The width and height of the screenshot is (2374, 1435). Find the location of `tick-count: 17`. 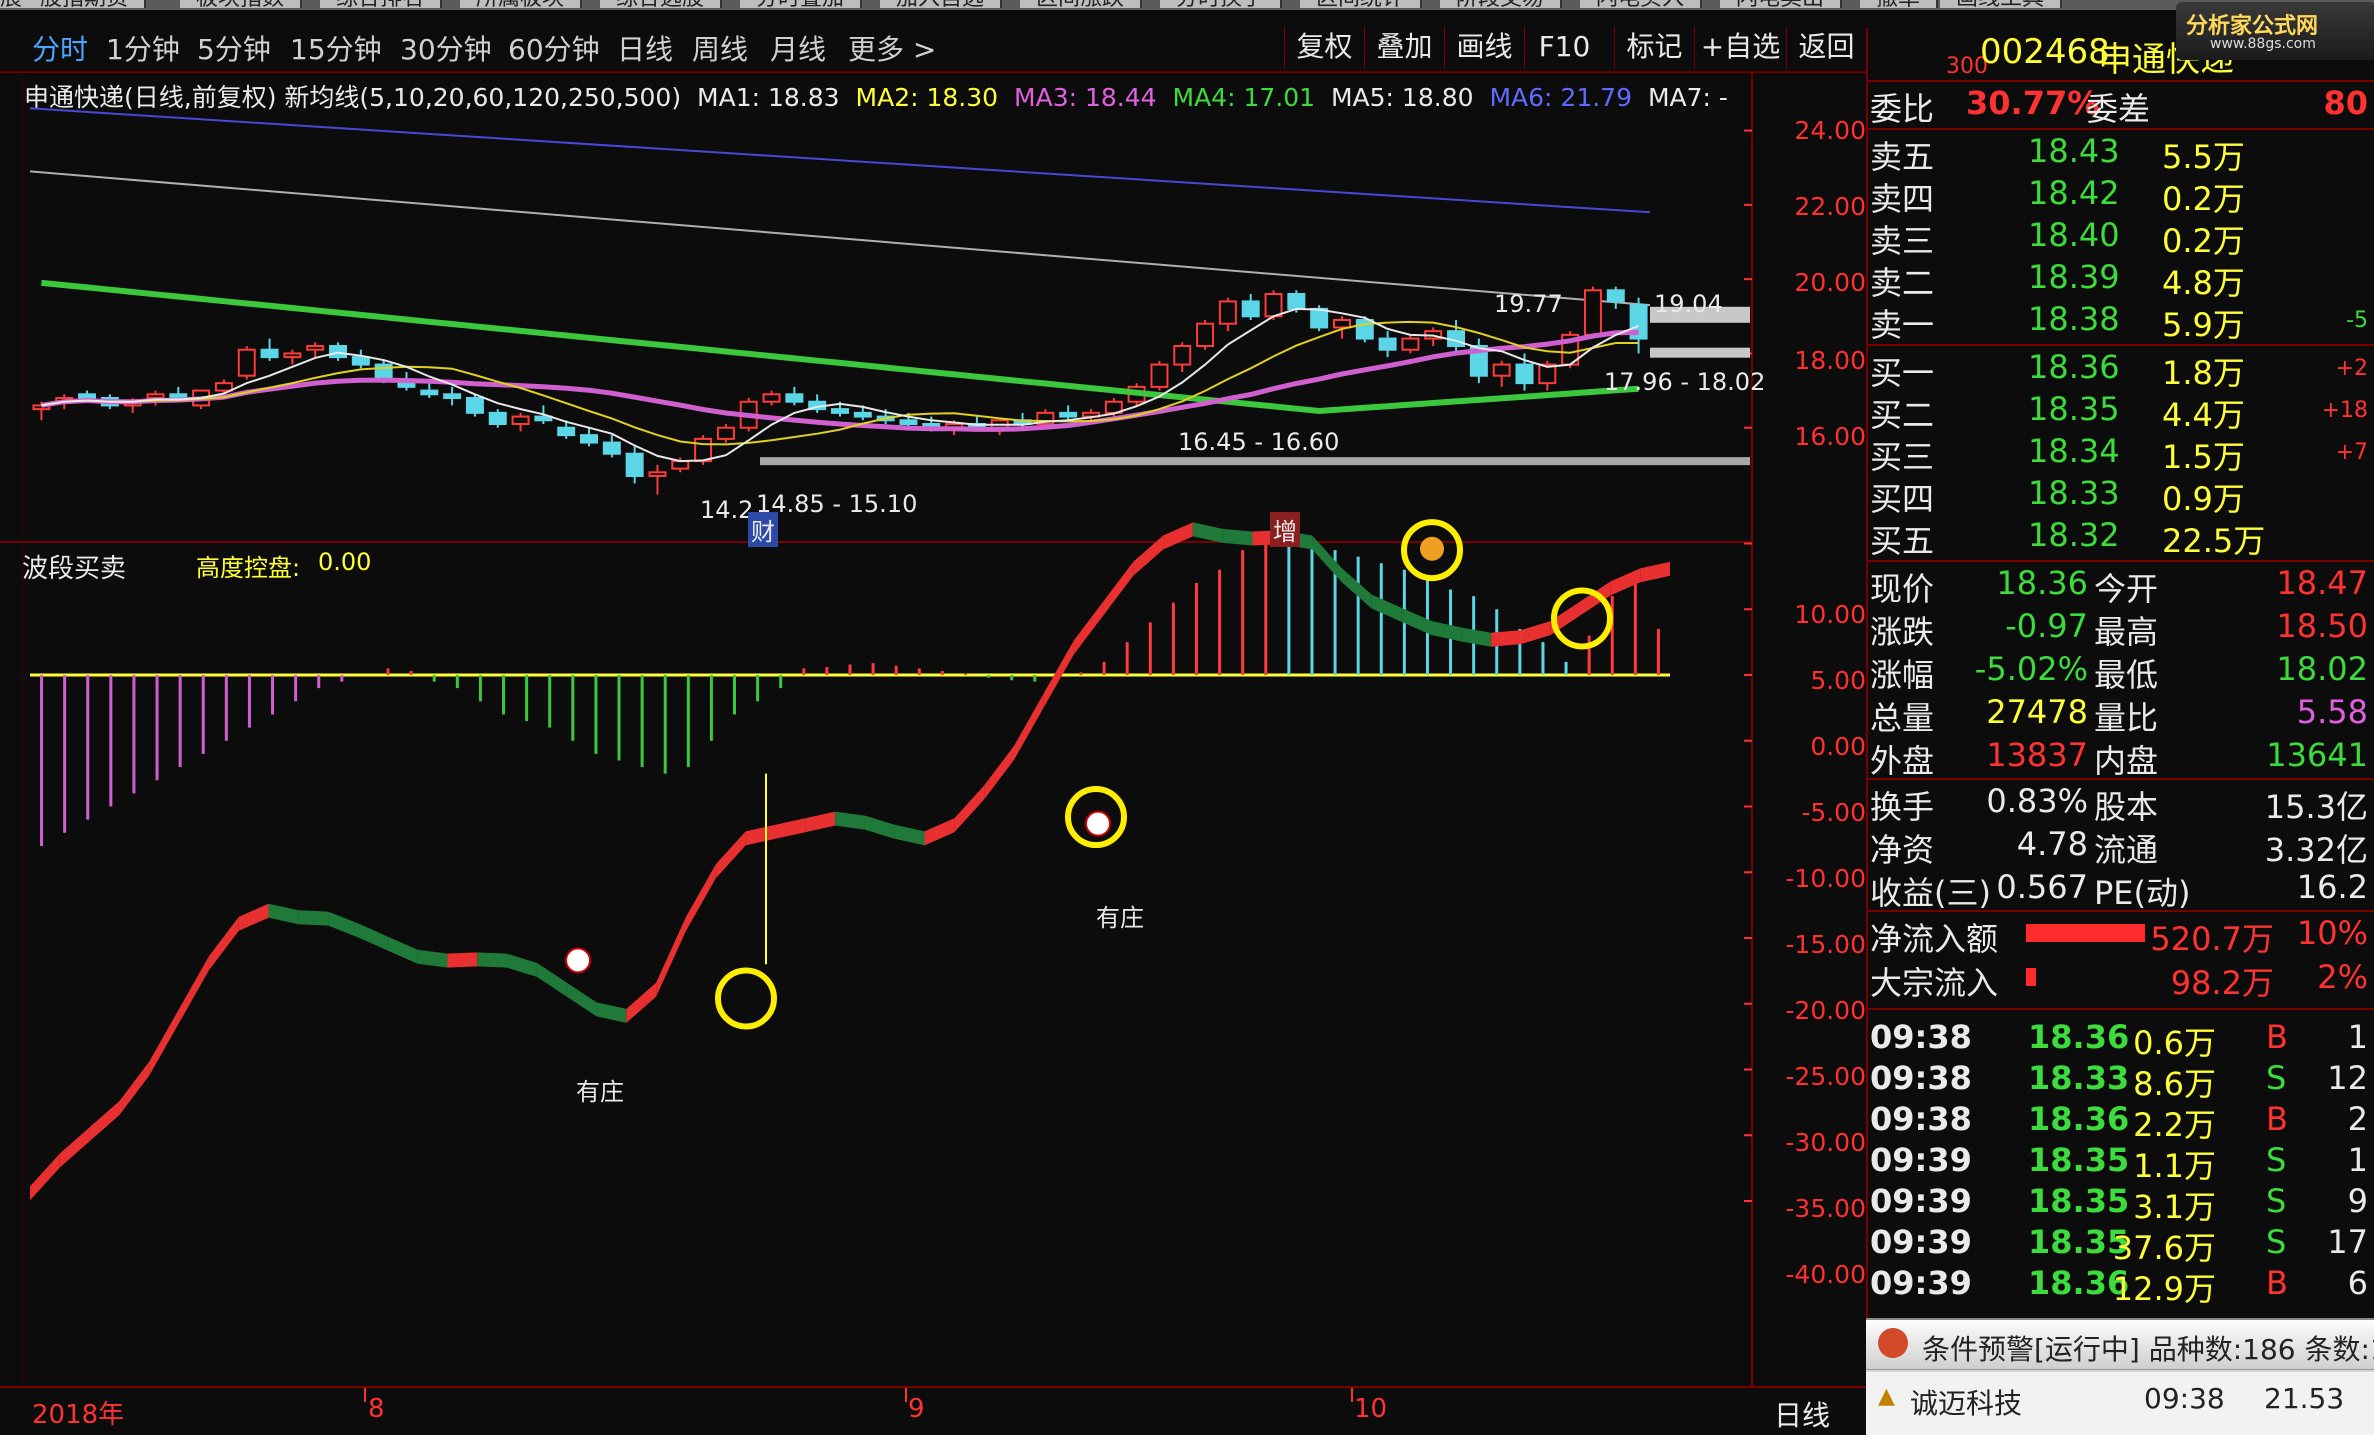

tick-count: 17 is located at coordinates (2347, 1242).